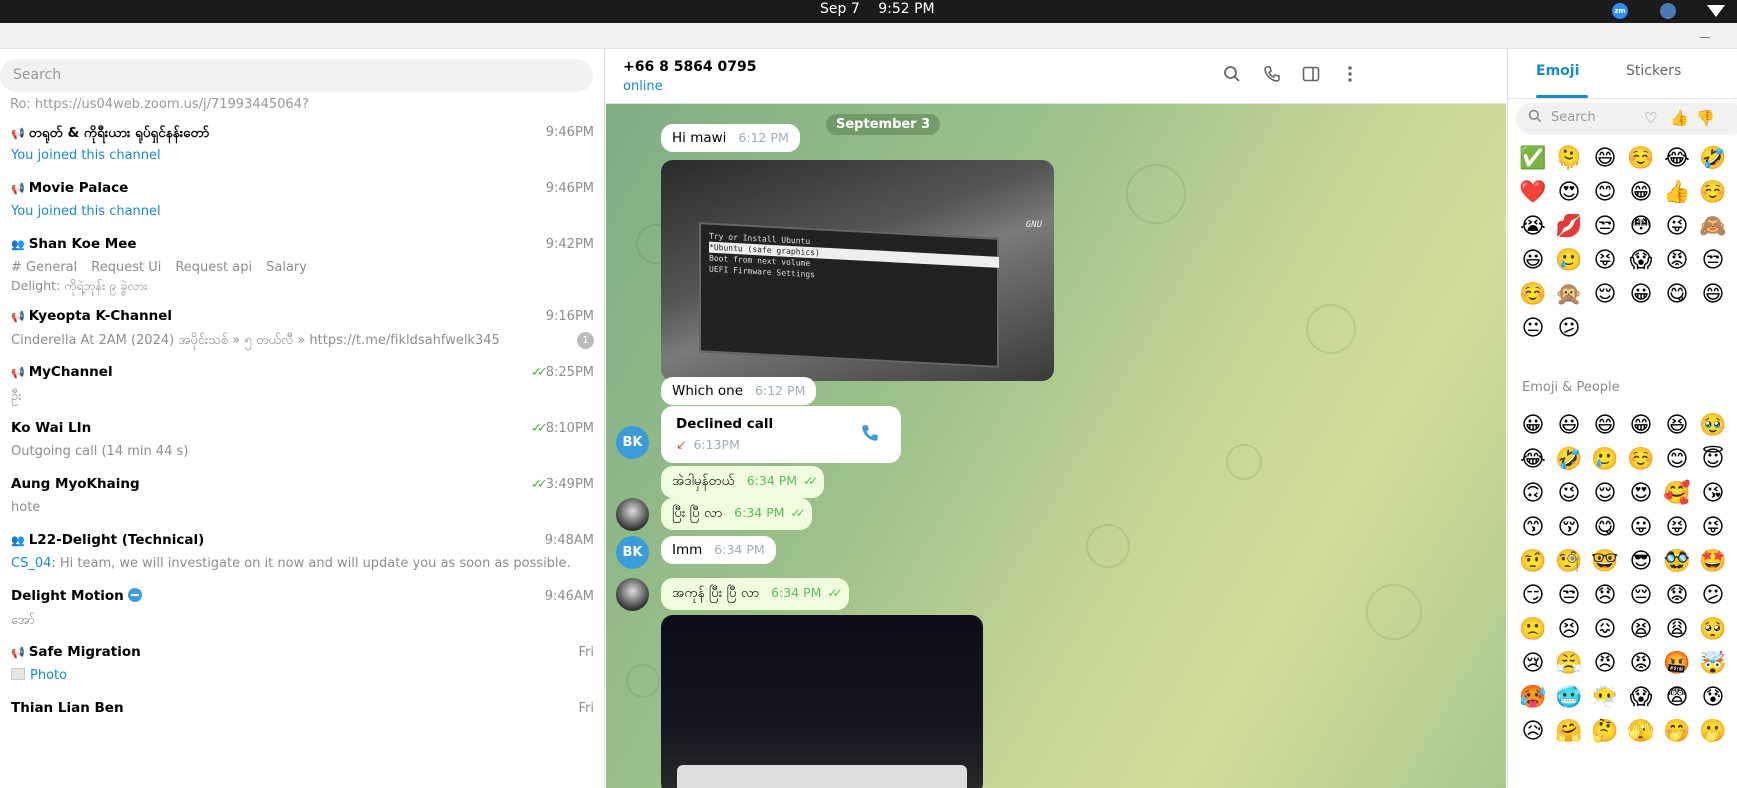 Image resolution: width=1737 pixels, height=788 pixels. I want to click on photo-message, so click(822, 701).